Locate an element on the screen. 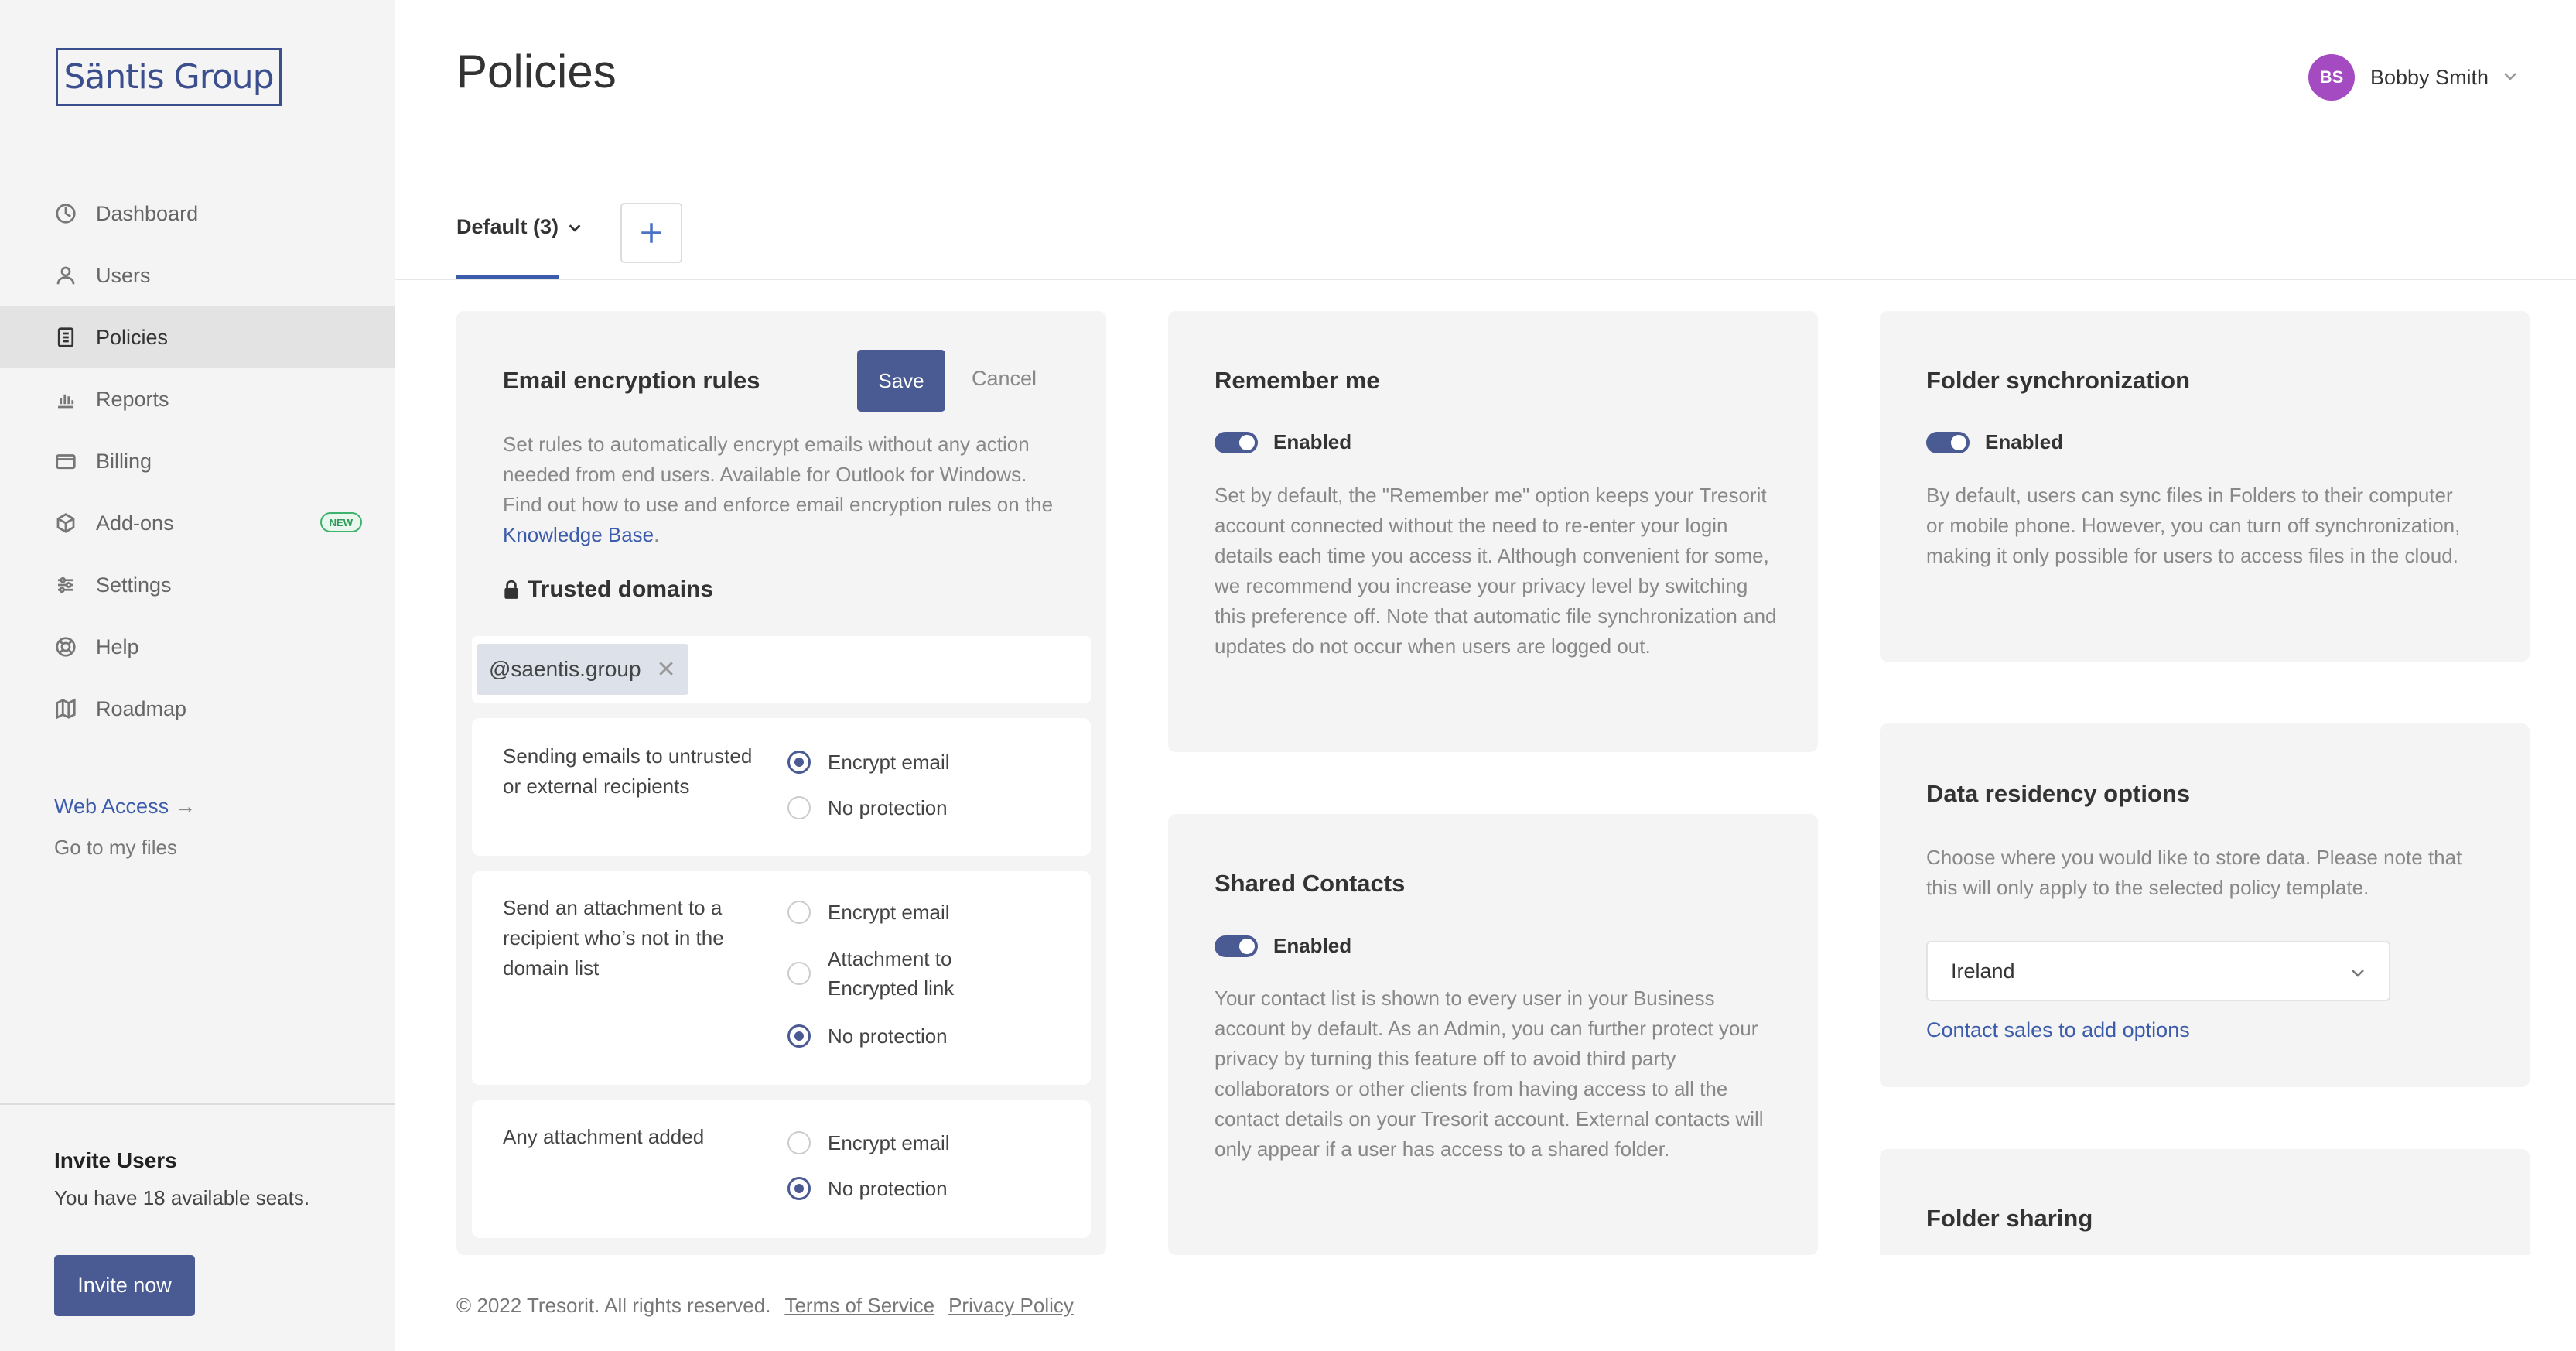 This screenshot has height=1351, width=2576. tab-default: Default (3) is located at coordinates (519, 227).